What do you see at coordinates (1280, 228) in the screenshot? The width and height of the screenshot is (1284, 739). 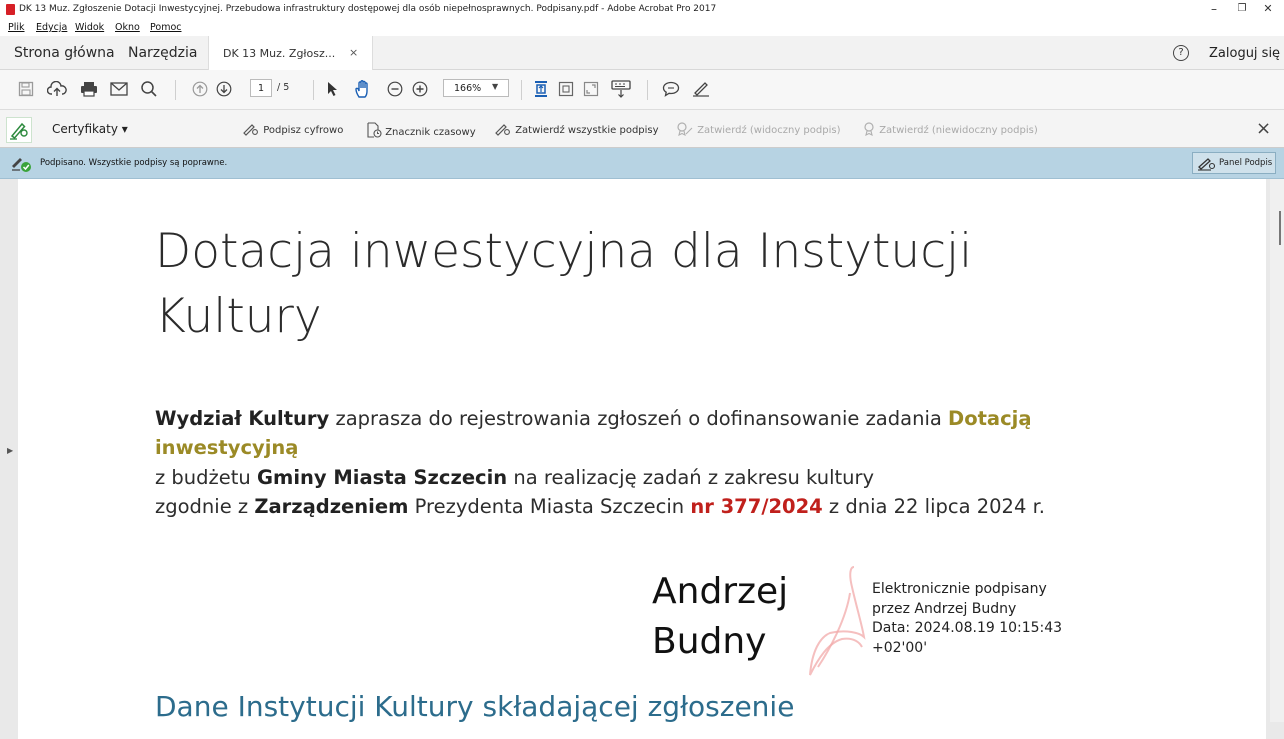 I see `scrollbar-thumb` at bounding box center [1280, 228].